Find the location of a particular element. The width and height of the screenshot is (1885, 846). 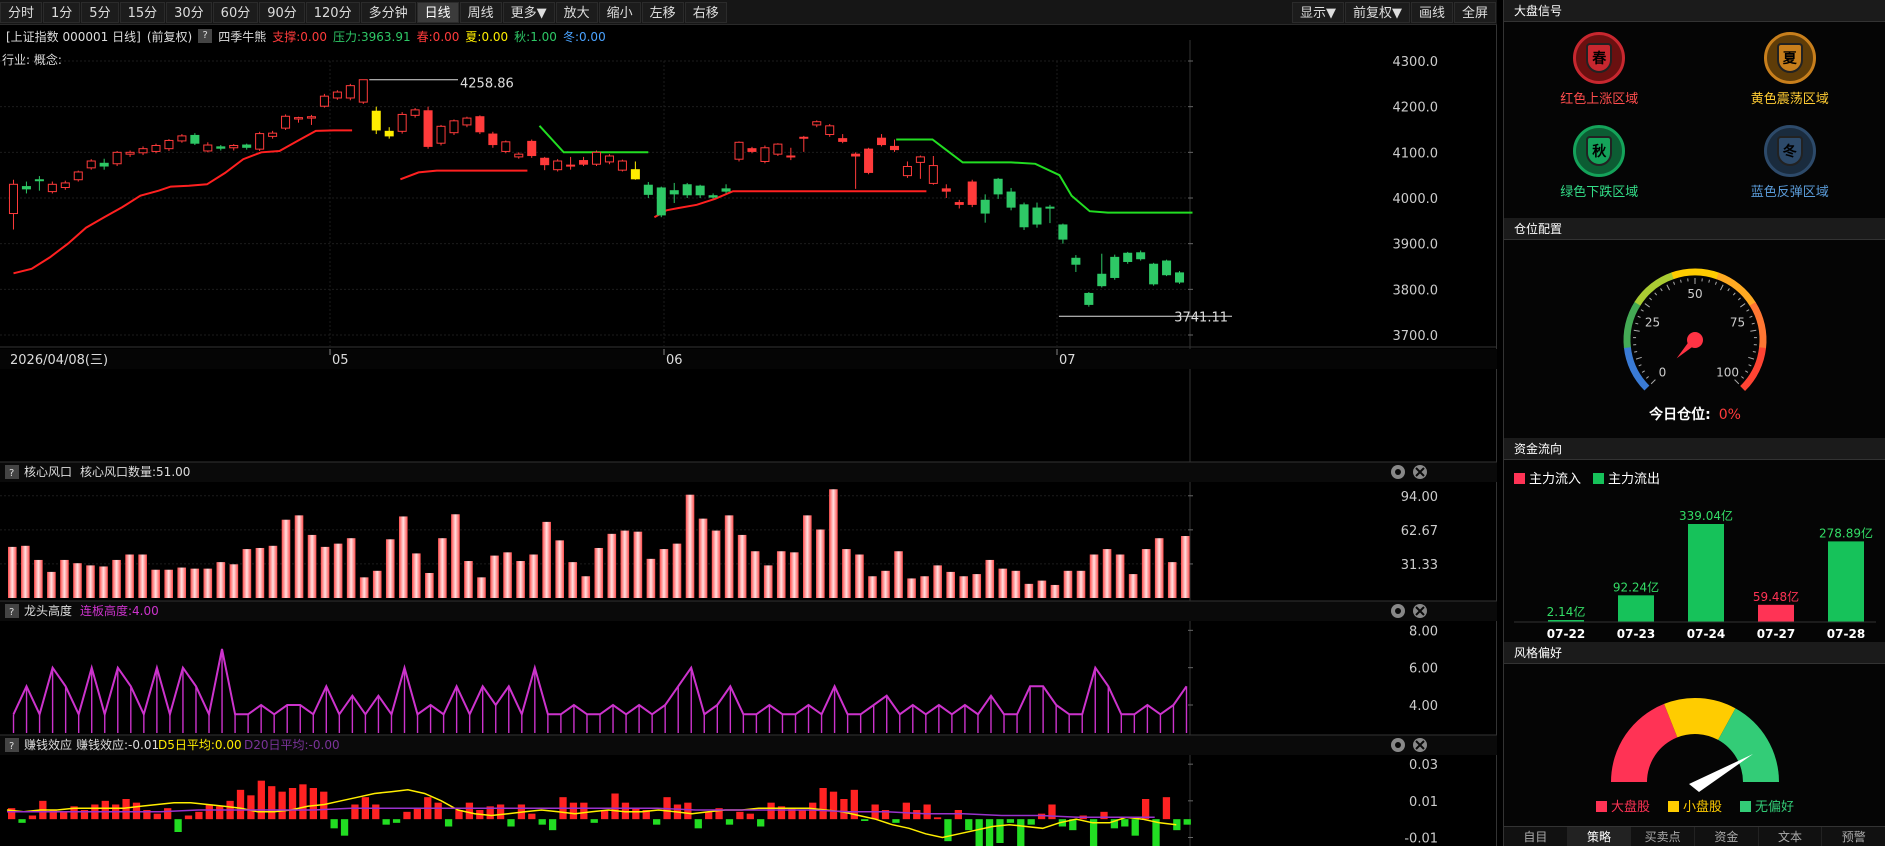

period-button: 1分 is located at coordinates (62, 12).